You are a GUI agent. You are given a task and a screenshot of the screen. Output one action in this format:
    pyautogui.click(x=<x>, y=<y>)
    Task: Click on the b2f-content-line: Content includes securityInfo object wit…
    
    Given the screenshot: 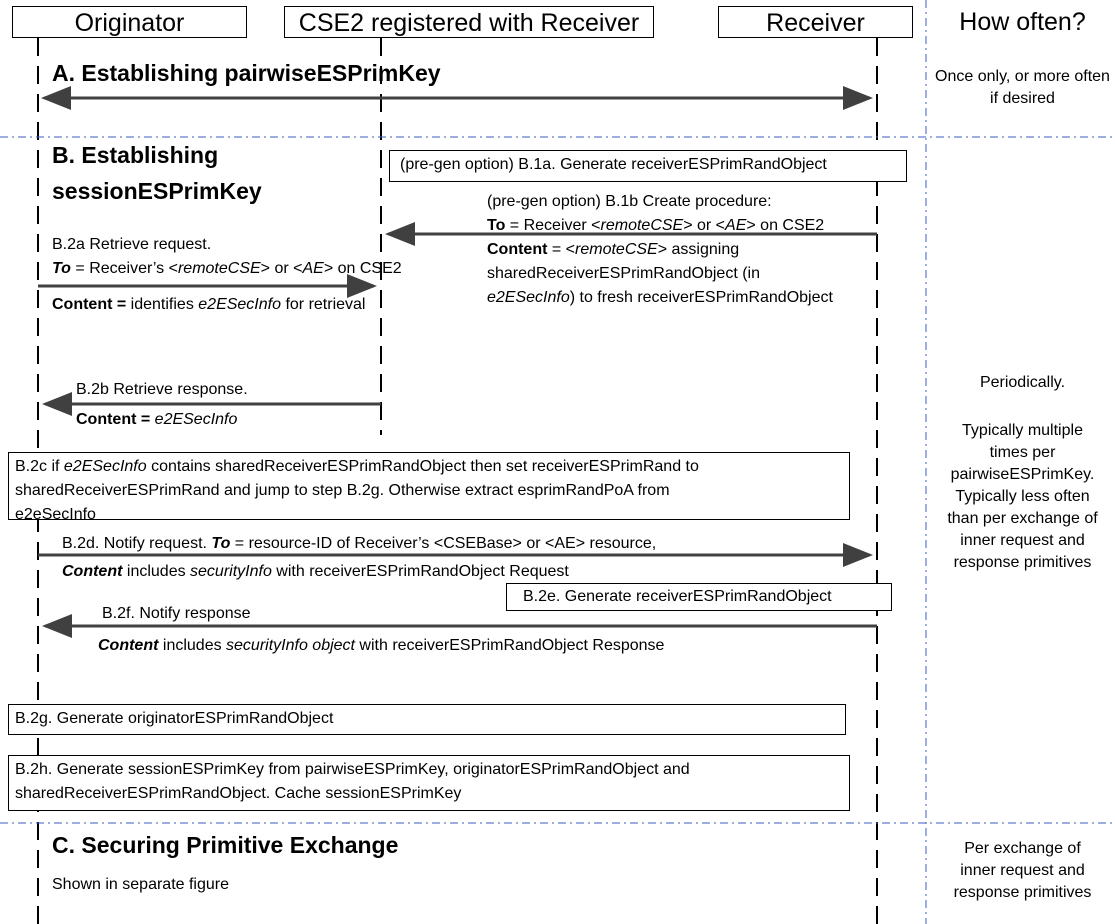 What is the action you would take?
    pyautogui.click(x=381, y=645)
    